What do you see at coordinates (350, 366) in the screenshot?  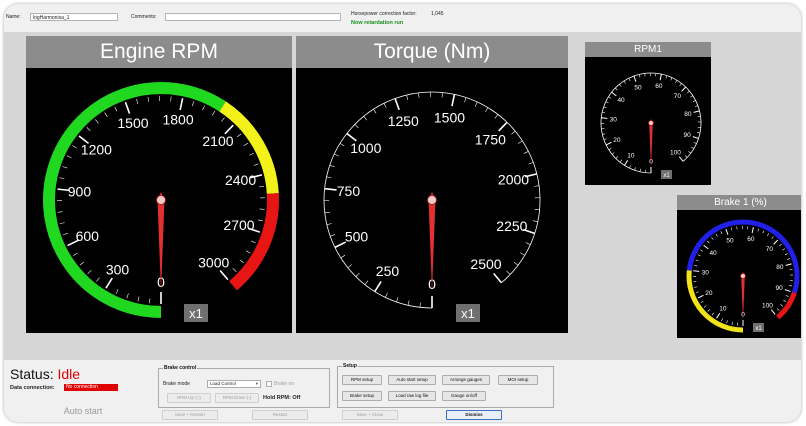 I see `setup-title: Setup` at bounding box center [350, 366].